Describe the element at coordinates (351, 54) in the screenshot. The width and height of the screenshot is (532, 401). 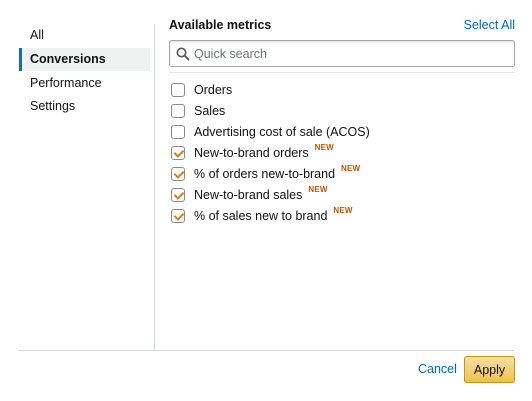
I see `quick-search-input` at that location.